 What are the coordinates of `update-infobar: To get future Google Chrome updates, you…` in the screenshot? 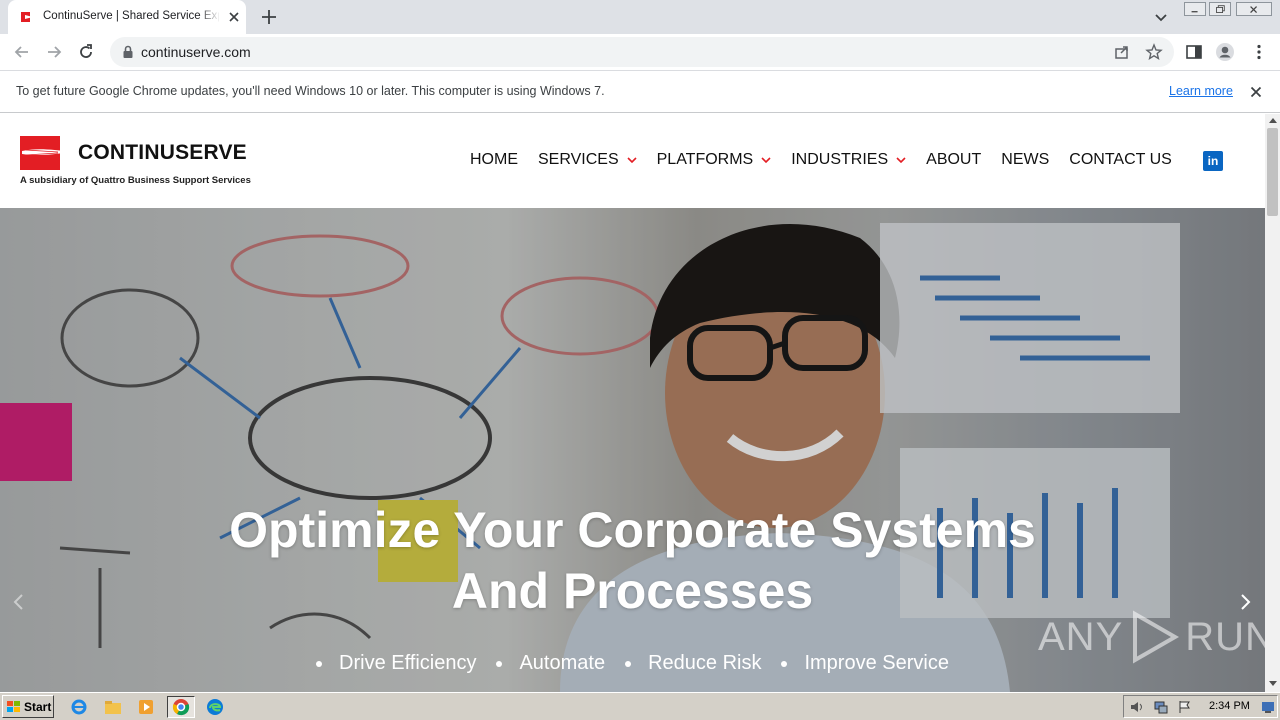 It's located at (640, 92).